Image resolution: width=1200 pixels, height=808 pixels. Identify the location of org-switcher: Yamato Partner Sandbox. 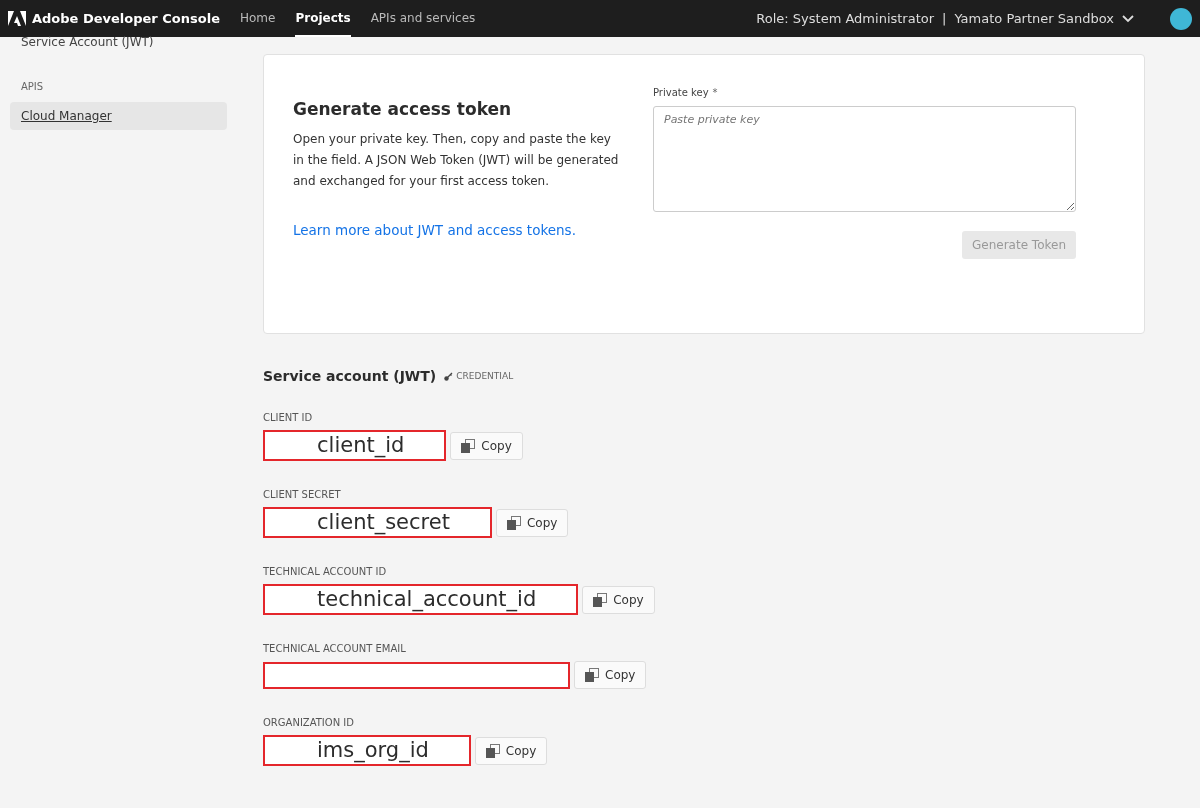
(1034, 18).